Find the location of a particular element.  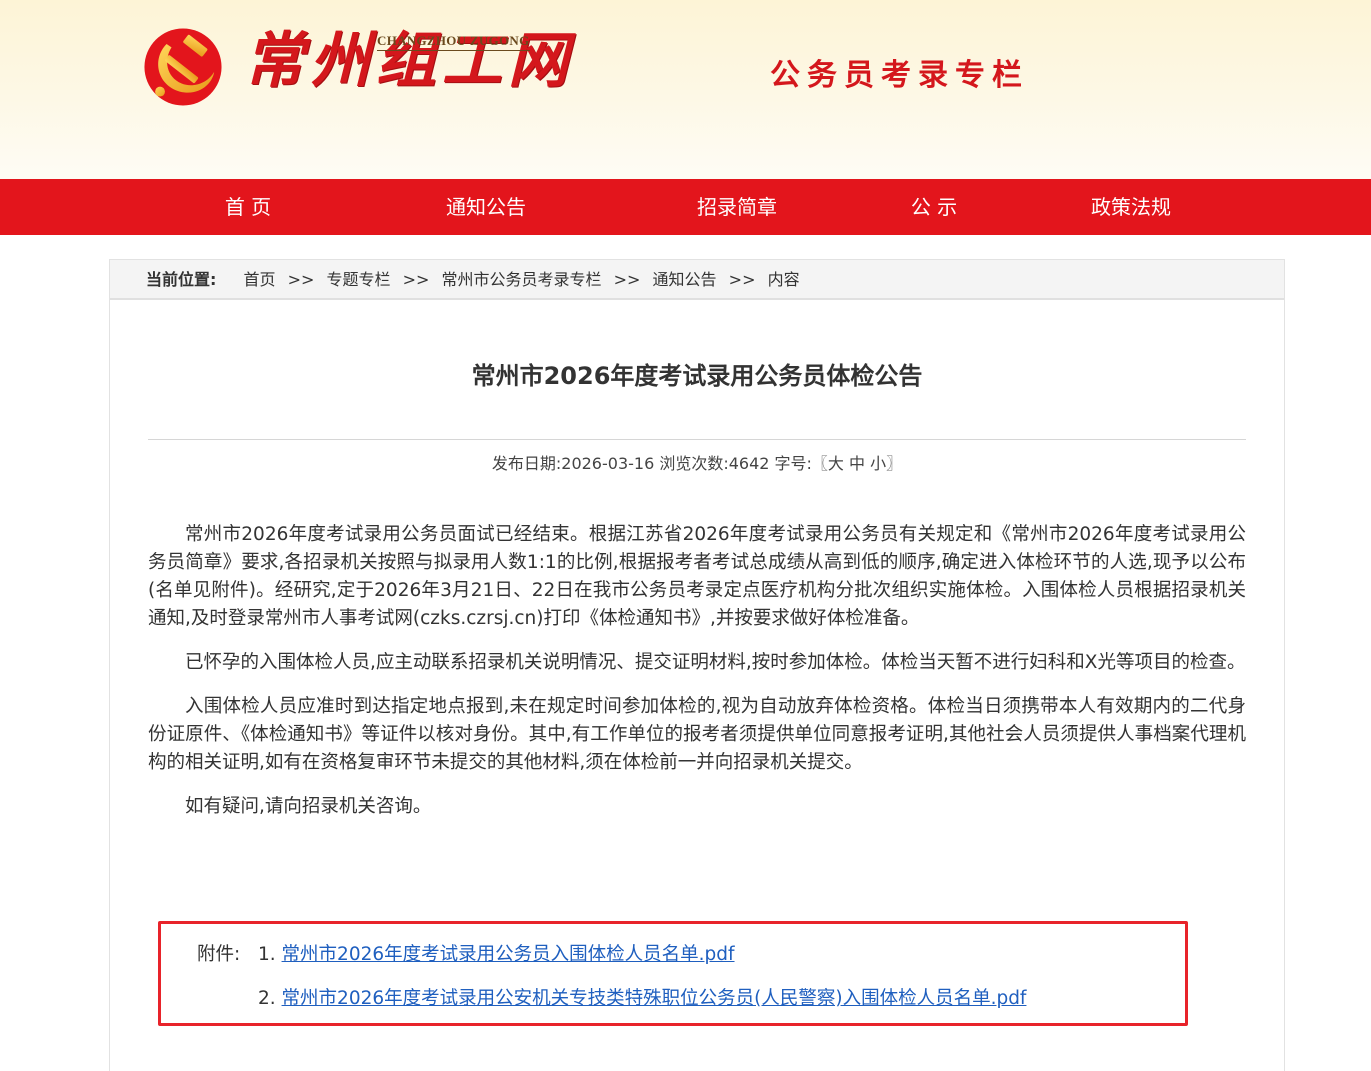

breadcrumb-item-notices: 通知公告 is located at coordinates (685, 279).